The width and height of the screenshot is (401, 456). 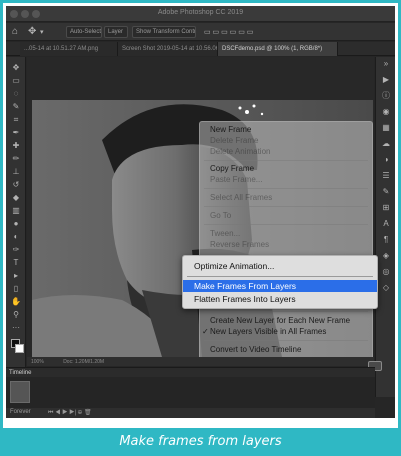 What do you see at coordinates (16, 249) in the screenshot?
I see `pen-tool-icon: ✑` at bounding box center [16, 249].